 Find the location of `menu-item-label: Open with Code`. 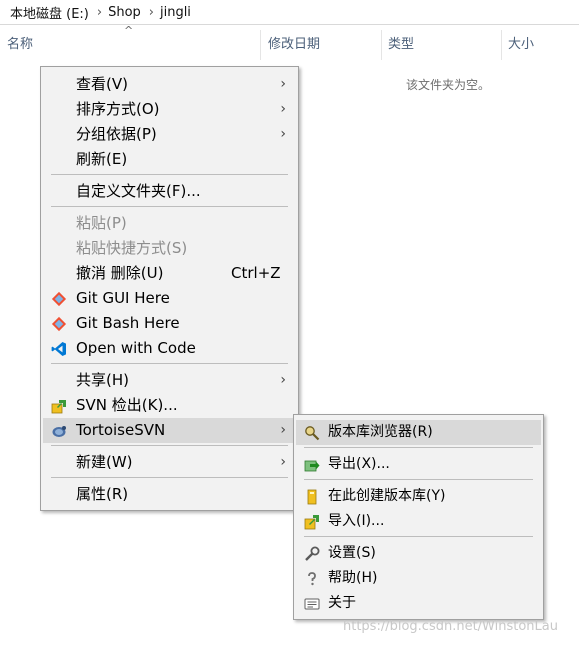

menu-item-label: Open with Code is located at coordinates (136, 348).